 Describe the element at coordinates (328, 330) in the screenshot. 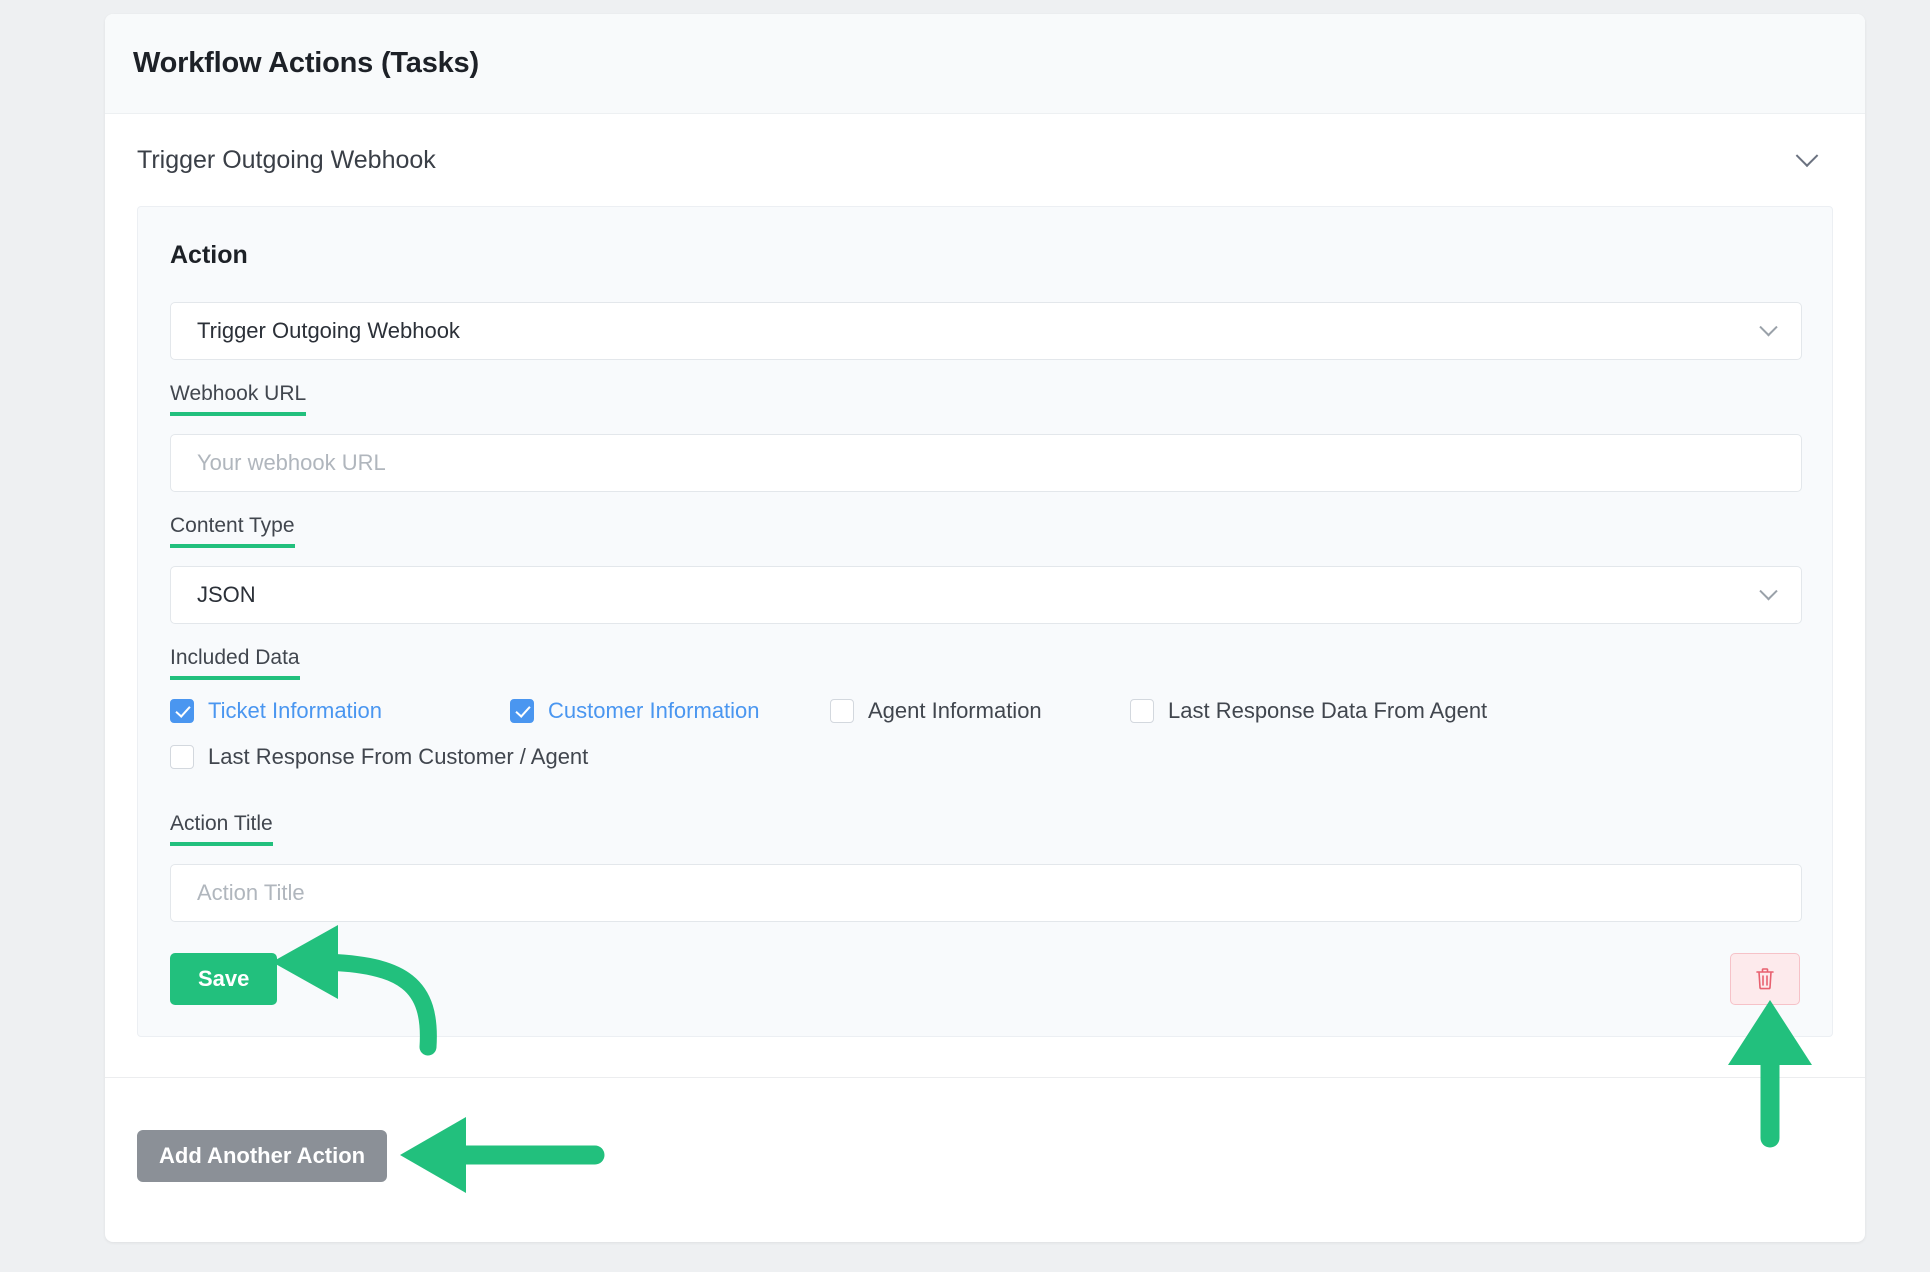

I see `action-type-select-value: Trigger Outgoing Webhook` at that location.